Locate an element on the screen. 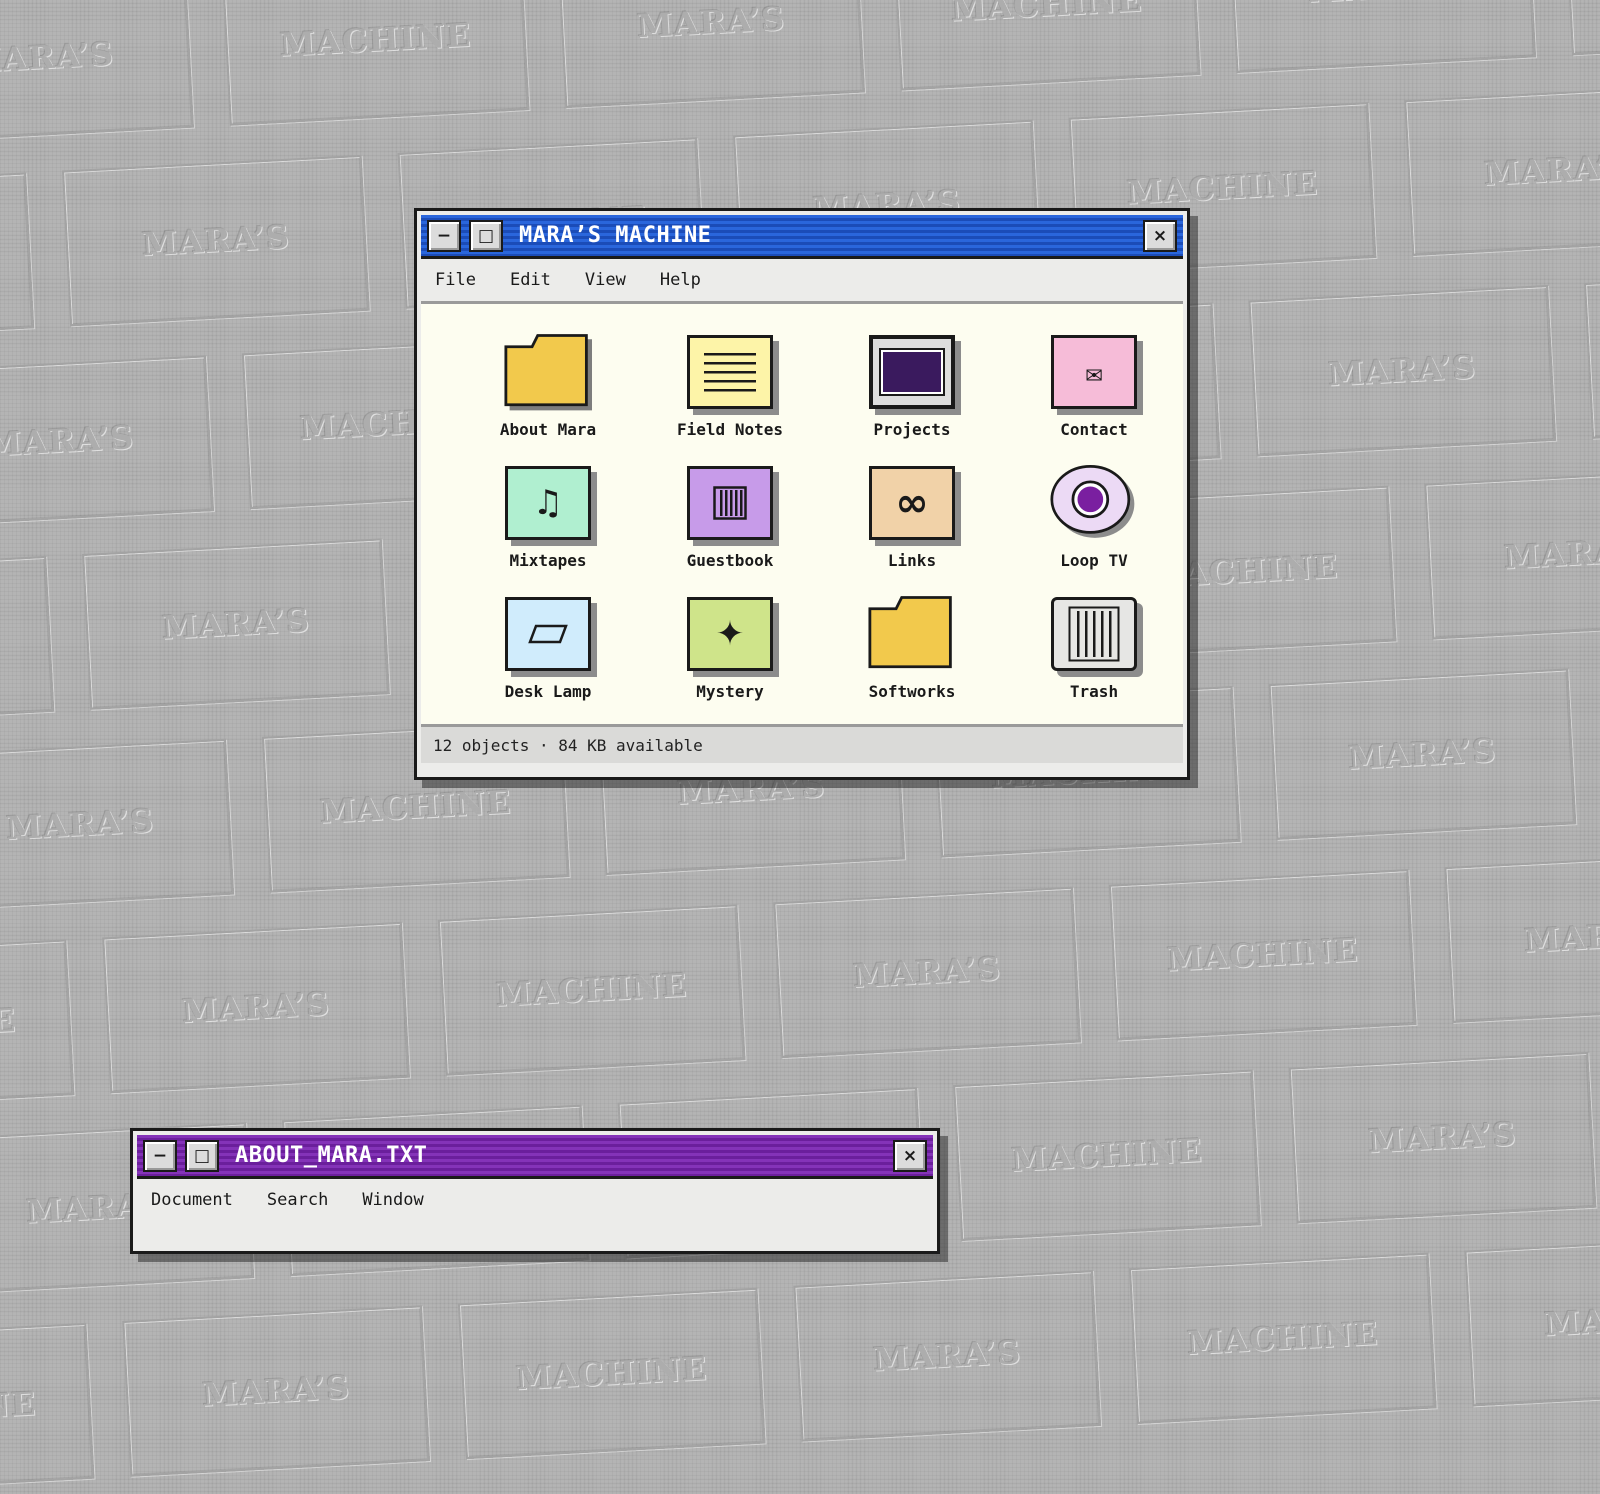 The height and width of the screenshot is (1494, 1600). desktop-icon-field-notes: Field Notes is located at coordinates (730, 386).